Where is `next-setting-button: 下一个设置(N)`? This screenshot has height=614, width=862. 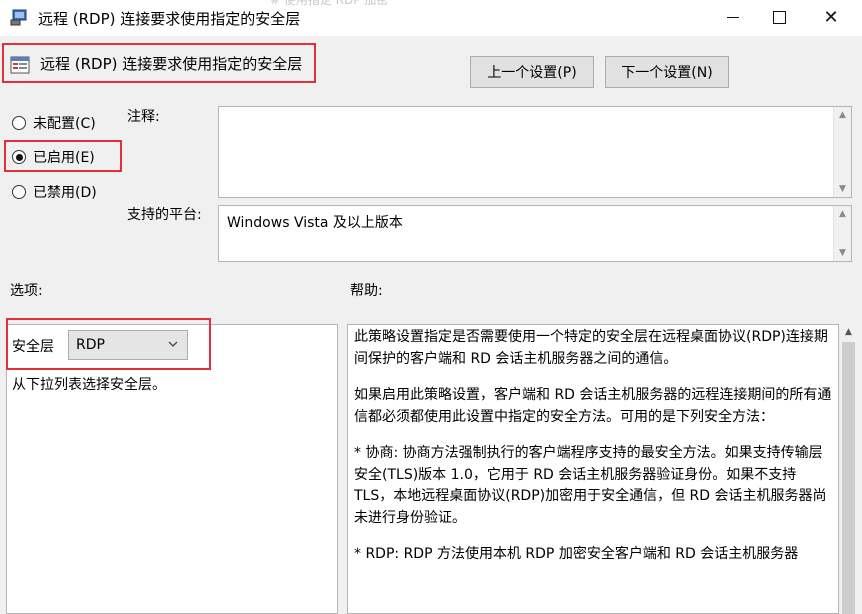
next-setting-button: 下一个设置(N) is located at coordinates (667, 72).